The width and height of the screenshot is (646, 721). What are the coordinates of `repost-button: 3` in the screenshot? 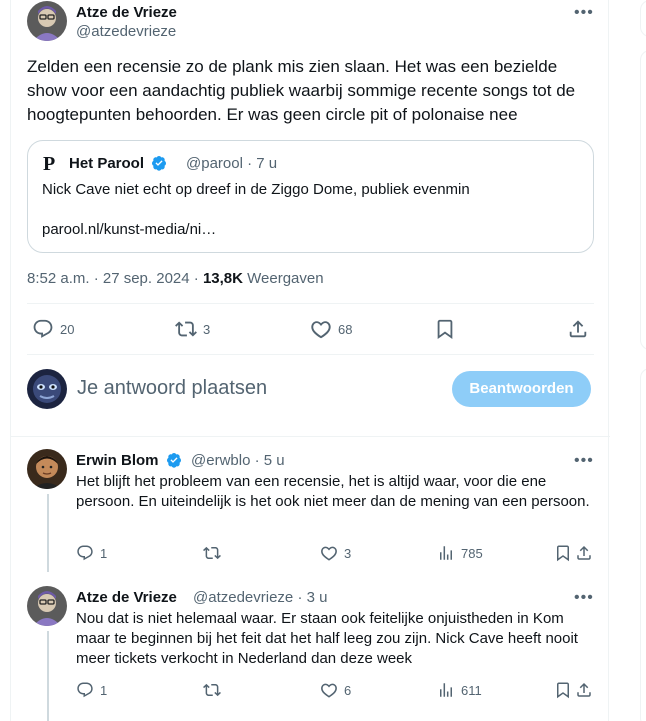 It's located at (192, 329).